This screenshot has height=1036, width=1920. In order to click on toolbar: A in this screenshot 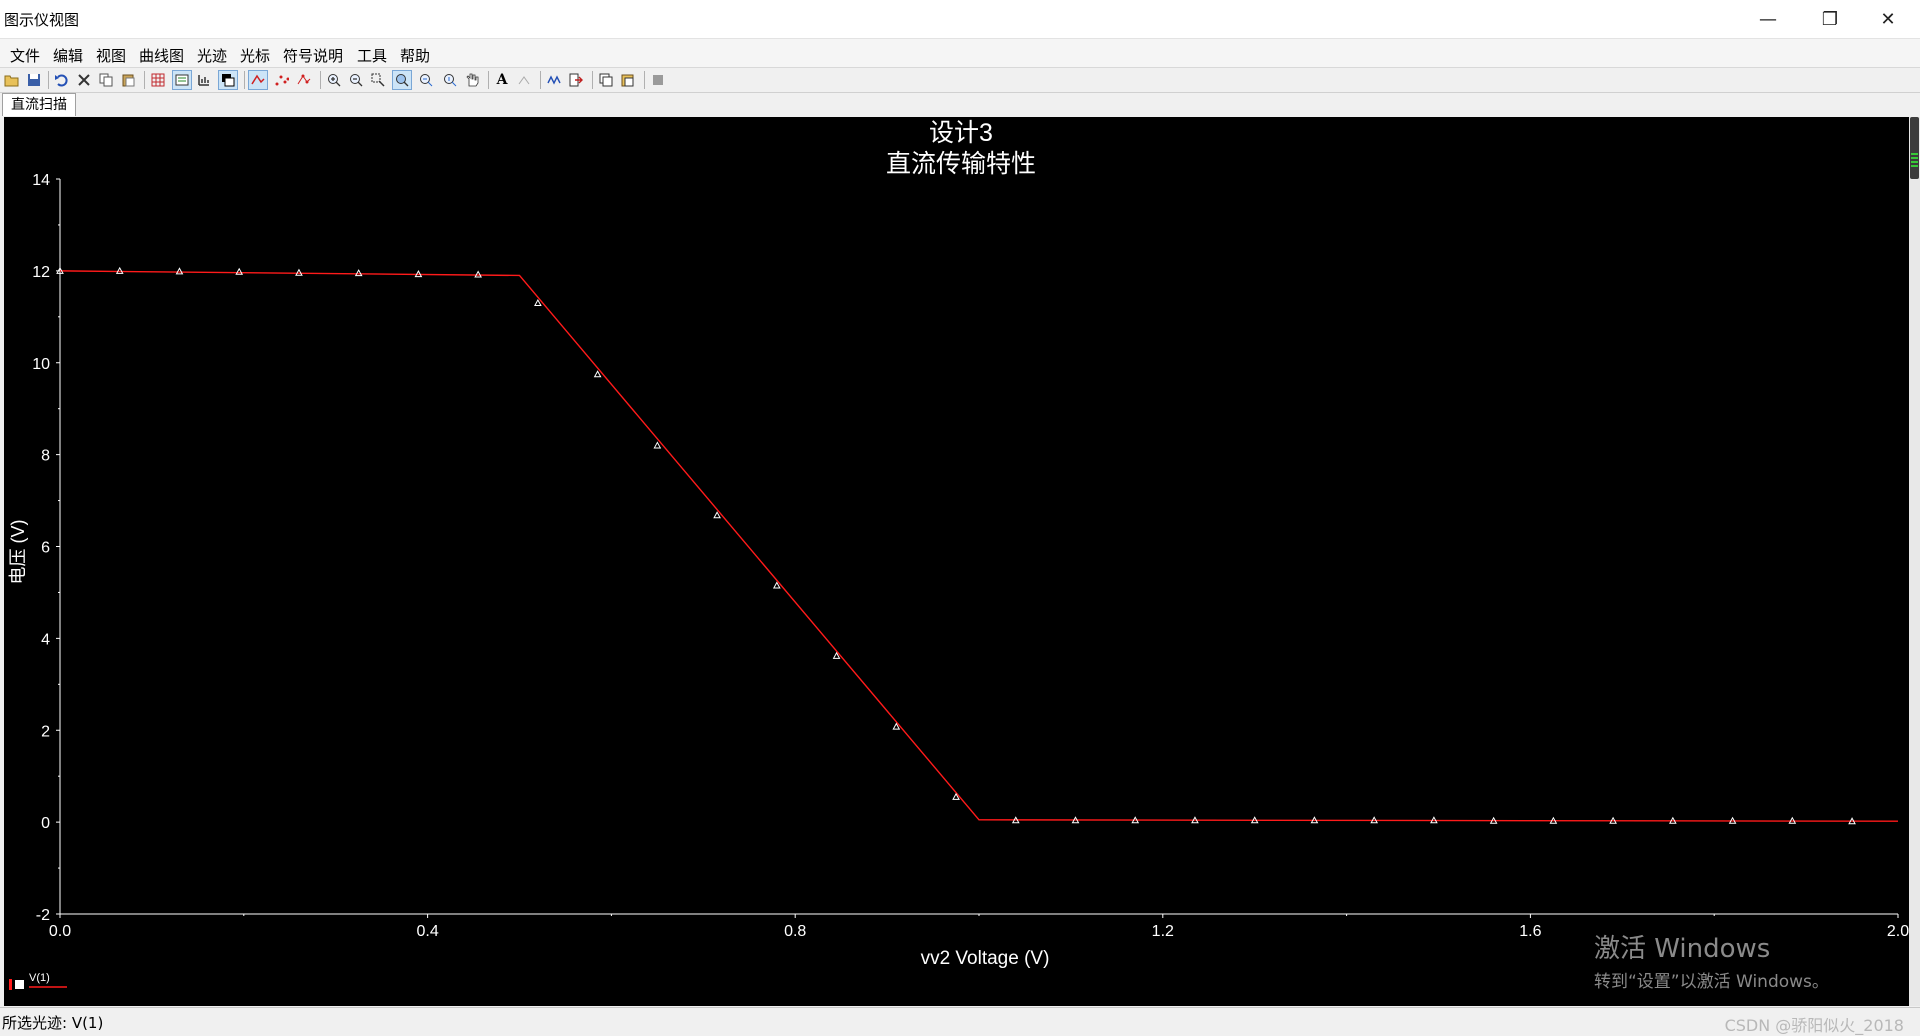, I will do `click(960, 80)`.